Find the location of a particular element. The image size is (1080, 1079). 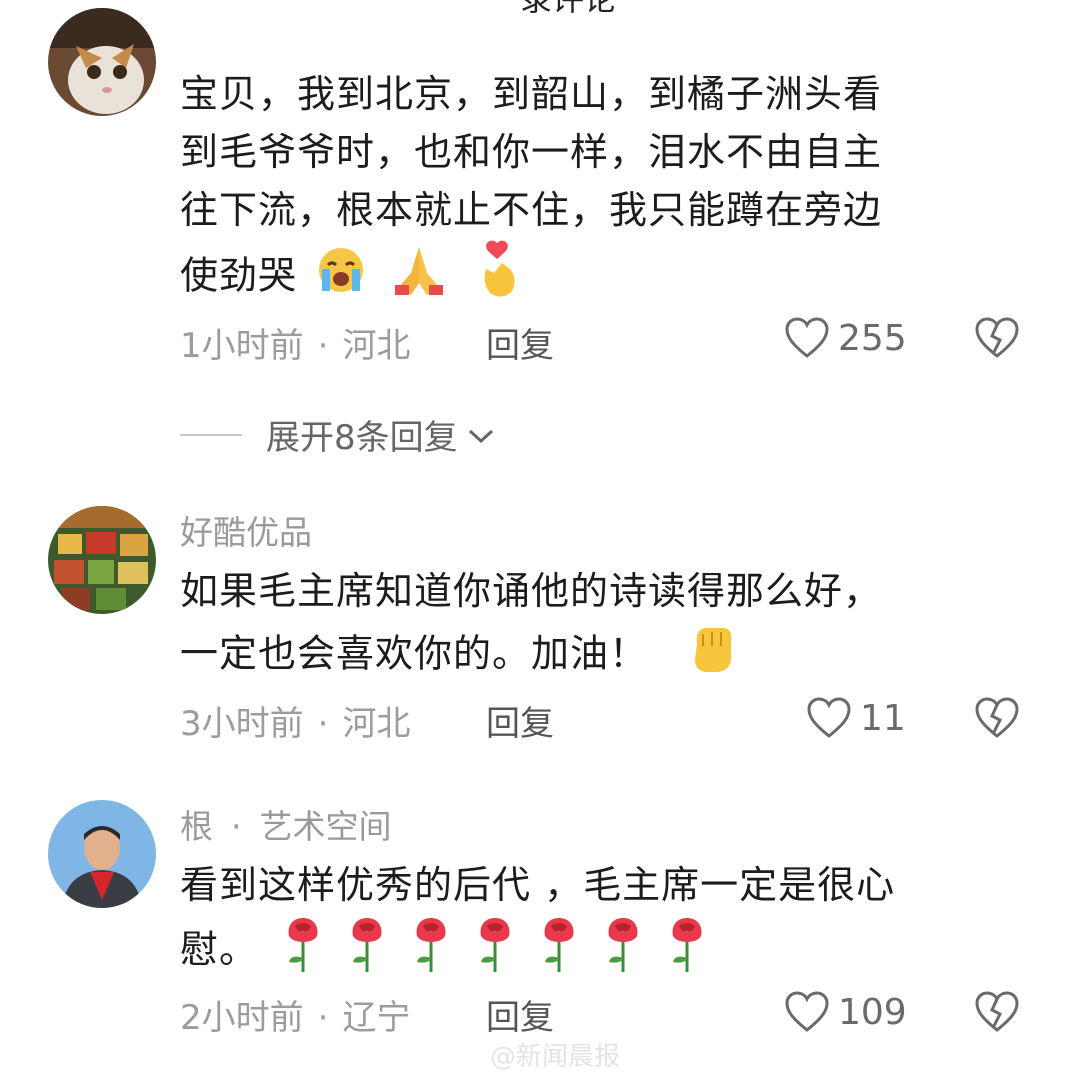

like-button: 109 is located at coordinates (845, 1012).